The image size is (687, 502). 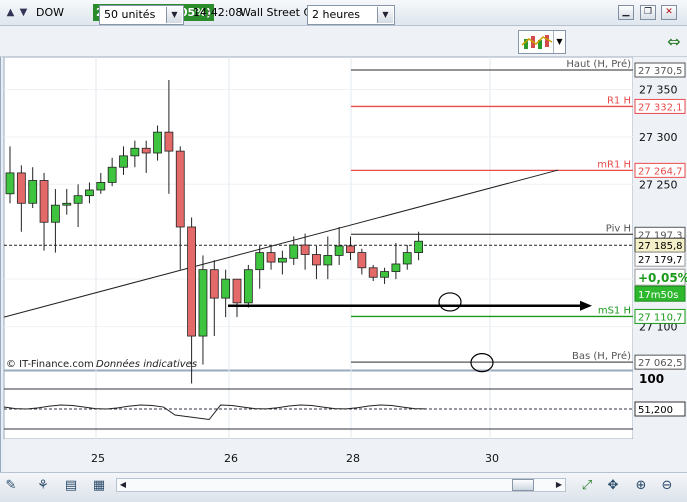 What do you see at coordinates (71, 486) in the screenshot?
I see `table-icon: ▤` at bounding box center [71, 486].